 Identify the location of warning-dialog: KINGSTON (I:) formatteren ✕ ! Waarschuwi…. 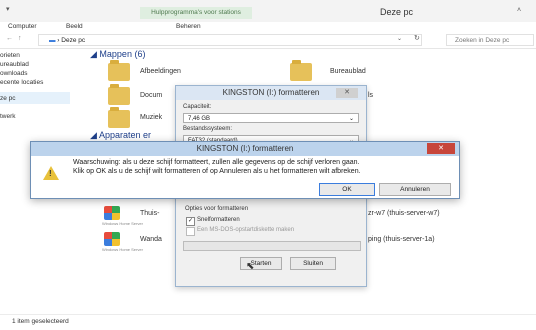
(245, 170).